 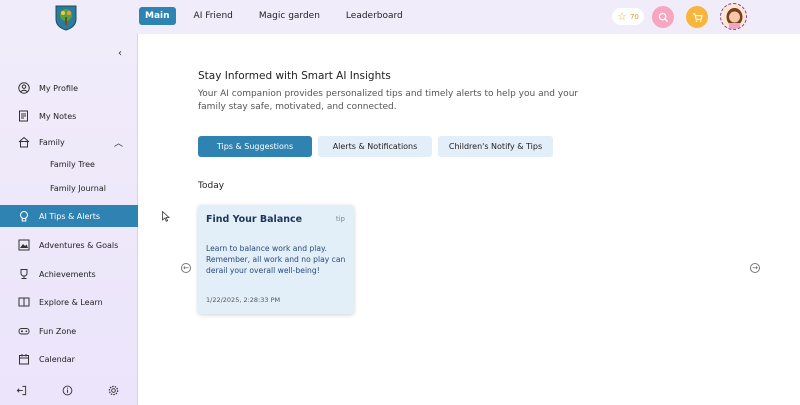 I want to click on card-tag: tip, so click(x=340, y=219).